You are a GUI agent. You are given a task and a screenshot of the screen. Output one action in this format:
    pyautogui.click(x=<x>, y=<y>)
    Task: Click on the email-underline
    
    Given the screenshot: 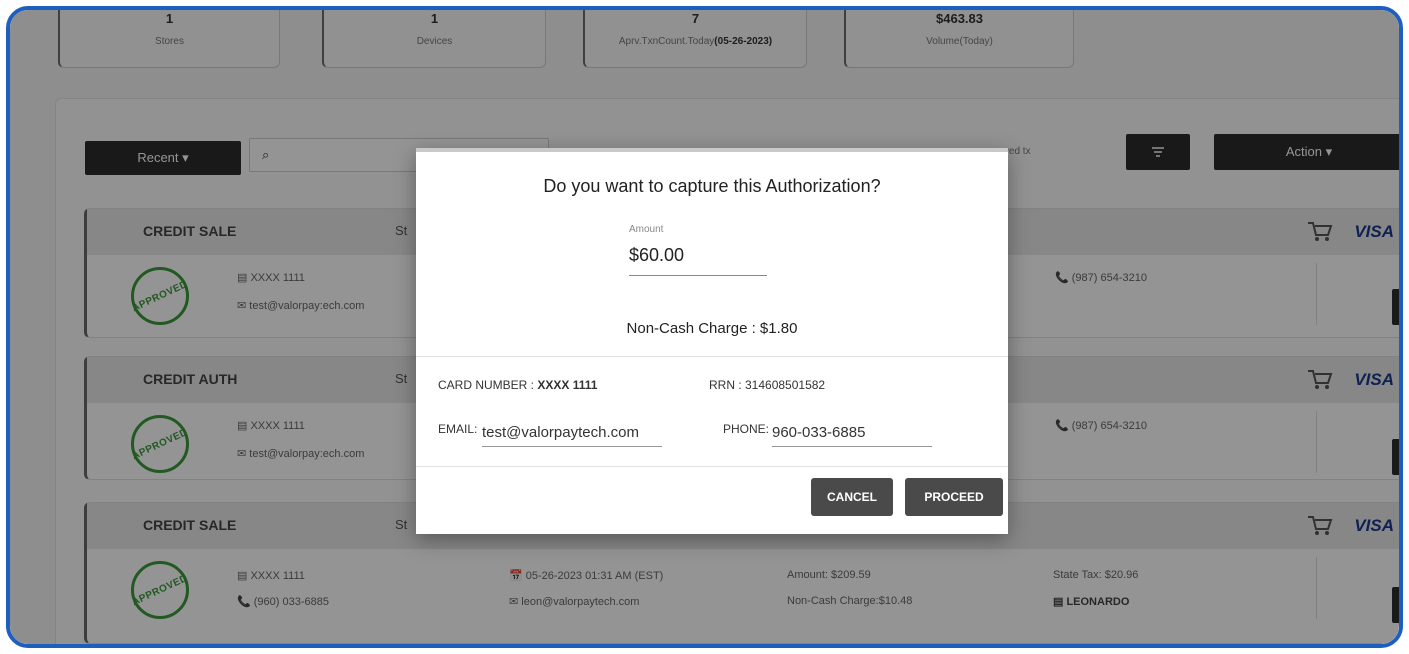 What is the action you would take?
    pyautogui.click(x=572, y=446)
    